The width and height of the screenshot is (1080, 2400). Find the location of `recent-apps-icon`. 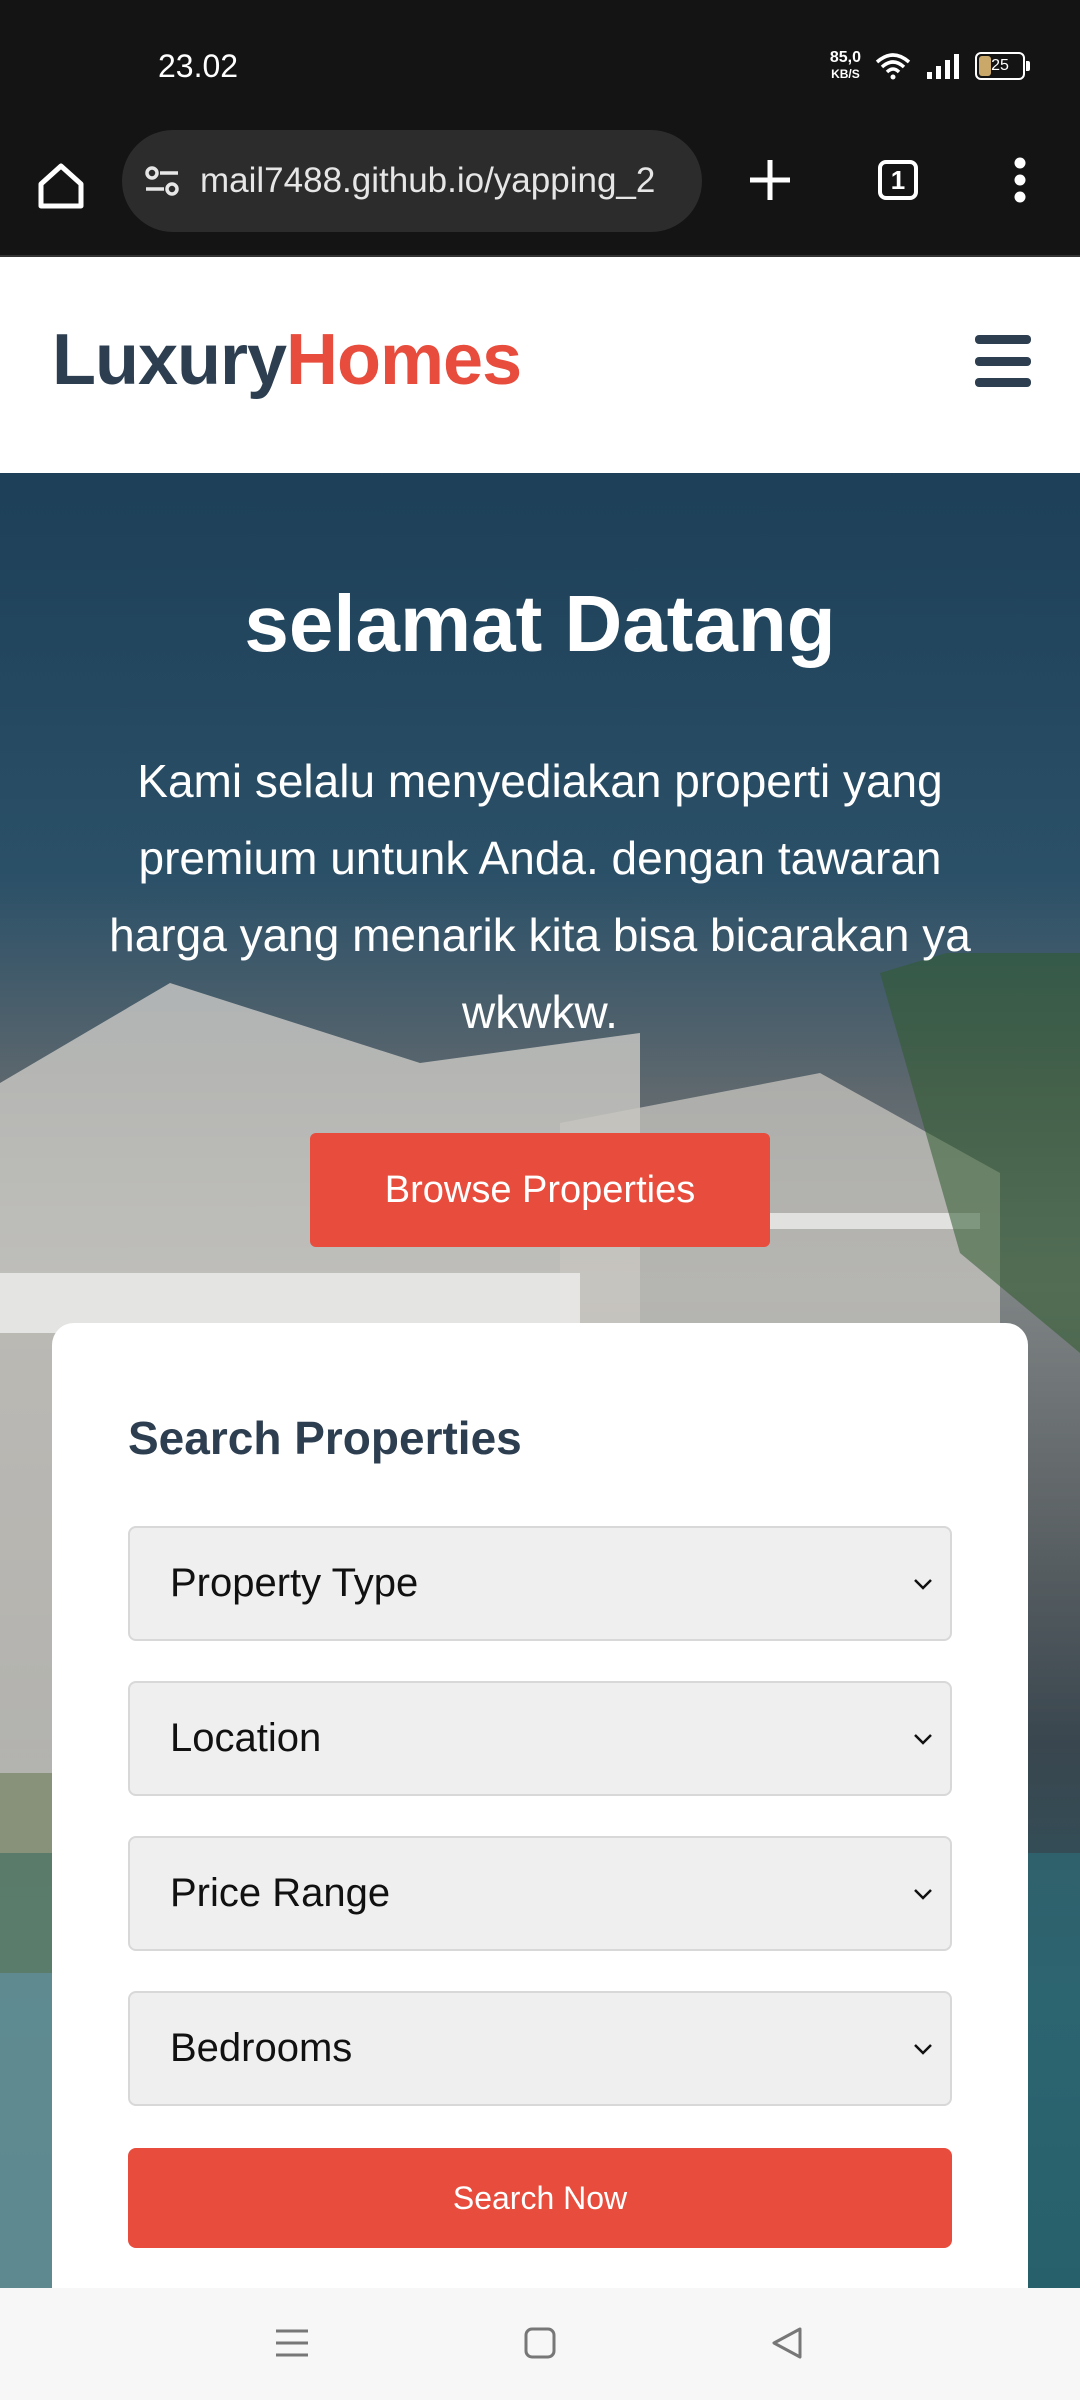

recent-apps-icon is located at coordinates (292, 2343).